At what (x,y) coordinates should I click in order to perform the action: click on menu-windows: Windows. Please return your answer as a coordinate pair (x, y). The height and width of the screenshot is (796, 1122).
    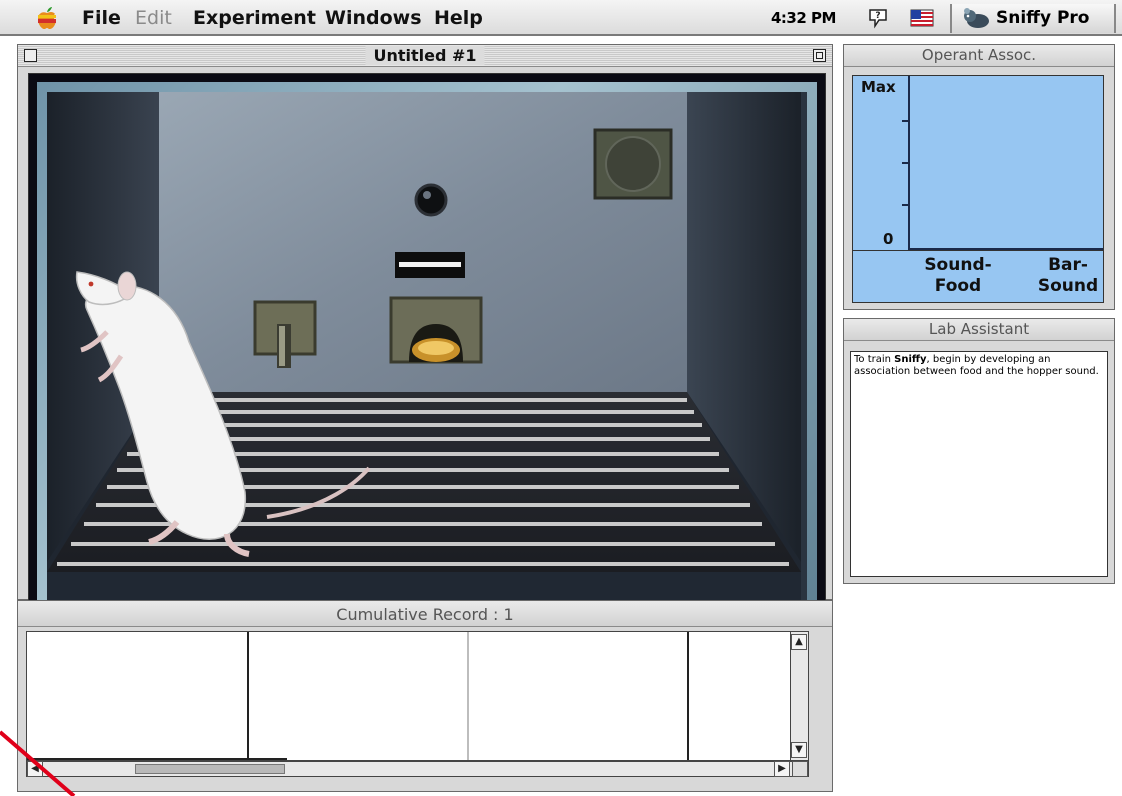
    Looking at the image, I should click on (373, 18).